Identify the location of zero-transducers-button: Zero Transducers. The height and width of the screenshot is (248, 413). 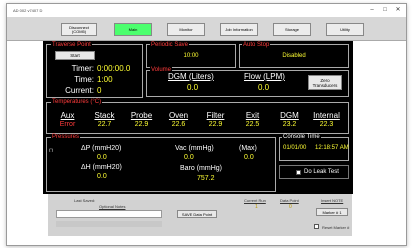
(325, 82).